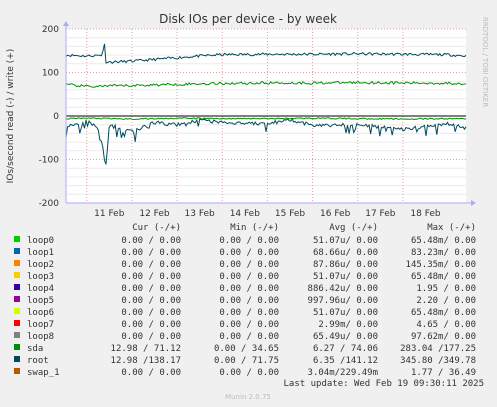  Describe the element at coordinates (17, 359) in the screenshot. I see `legend-swatch-root` at that location.